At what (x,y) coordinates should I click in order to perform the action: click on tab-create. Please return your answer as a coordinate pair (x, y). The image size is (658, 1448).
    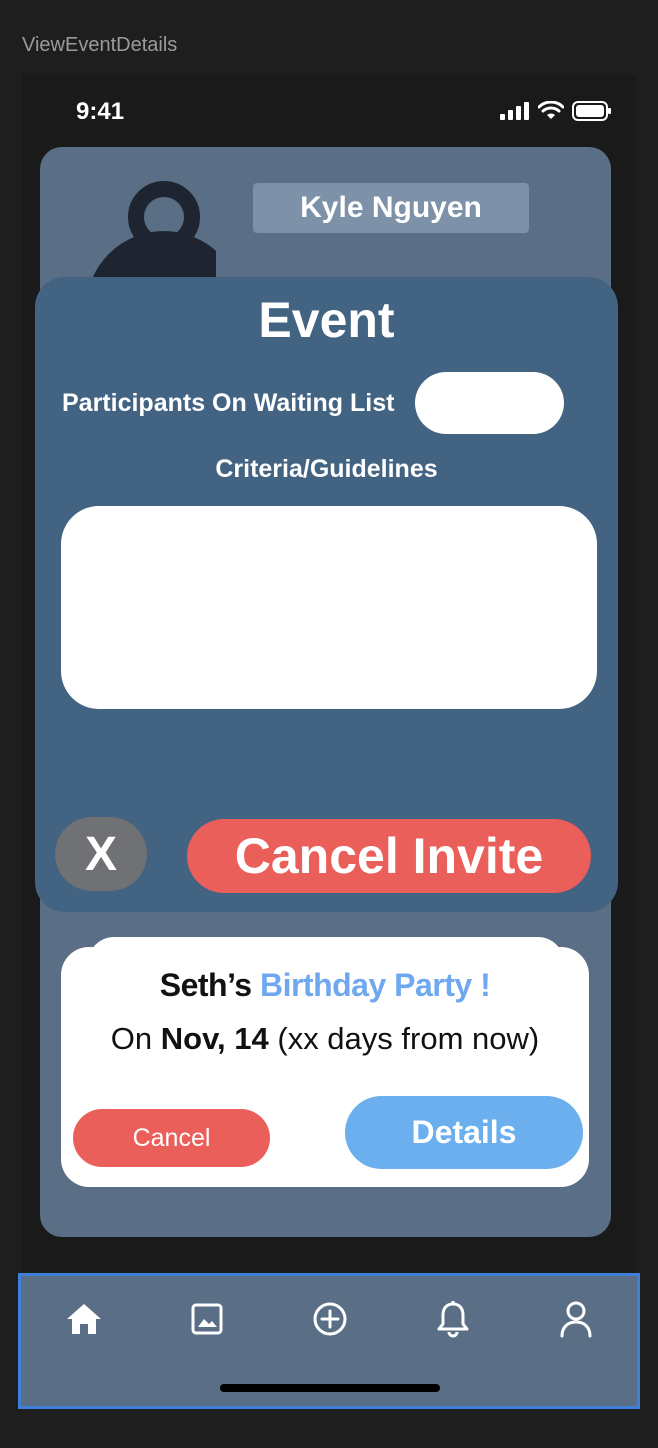
    Looking at the image, I should click on (330, 1319).